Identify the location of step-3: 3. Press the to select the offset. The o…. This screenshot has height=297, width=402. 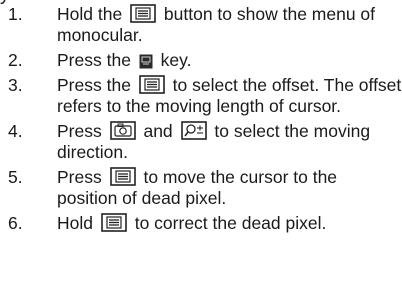
(201, 96).